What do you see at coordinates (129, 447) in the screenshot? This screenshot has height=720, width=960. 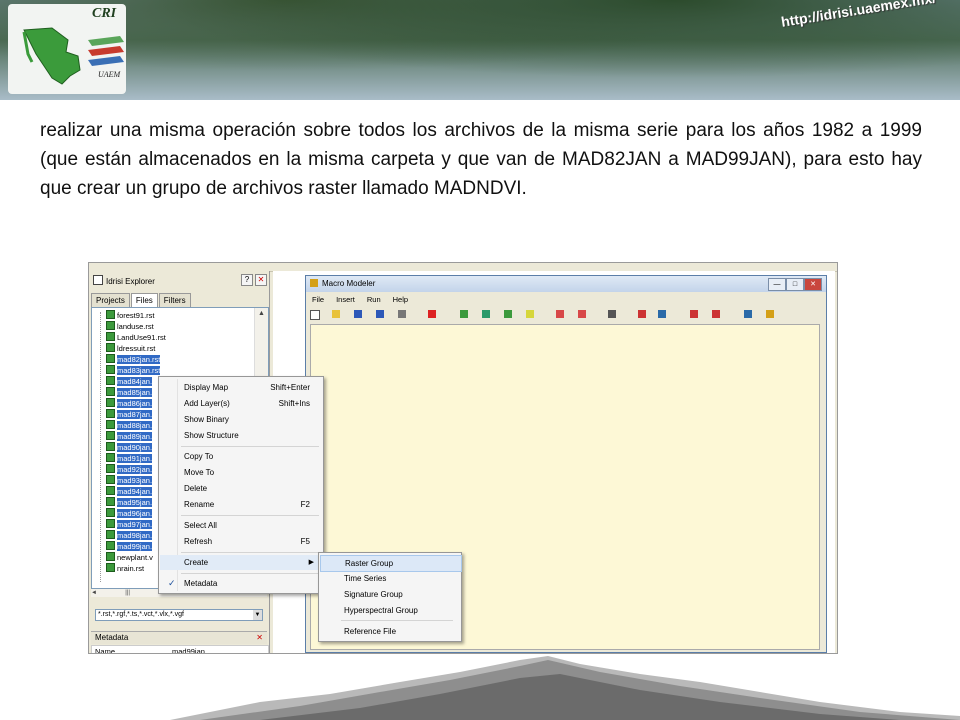 I see `list-item: mad90jan.` at bounding box center [129, 447].